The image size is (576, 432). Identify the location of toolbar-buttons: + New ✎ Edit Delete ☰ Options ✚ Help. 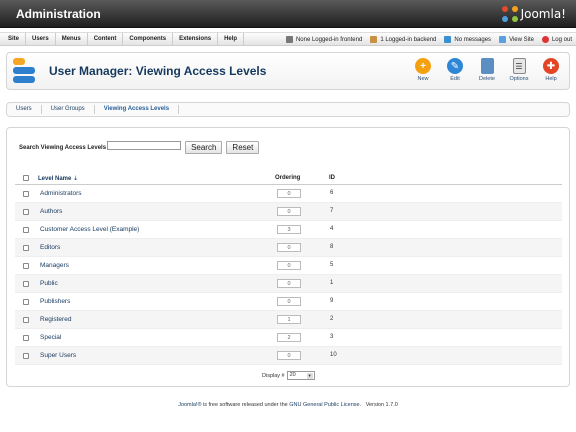
(487, 72).